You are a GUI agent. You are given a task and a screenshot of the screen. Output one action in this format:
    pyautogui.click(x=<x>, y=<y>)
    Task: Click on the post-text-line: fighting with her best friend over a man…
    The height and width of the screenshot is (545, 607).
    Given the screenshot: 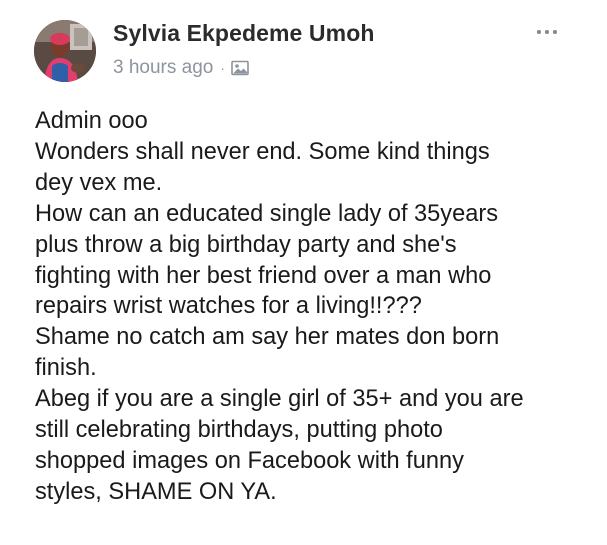 What is the action you would take?
    pyautogui.click(x=263, y=275)
    